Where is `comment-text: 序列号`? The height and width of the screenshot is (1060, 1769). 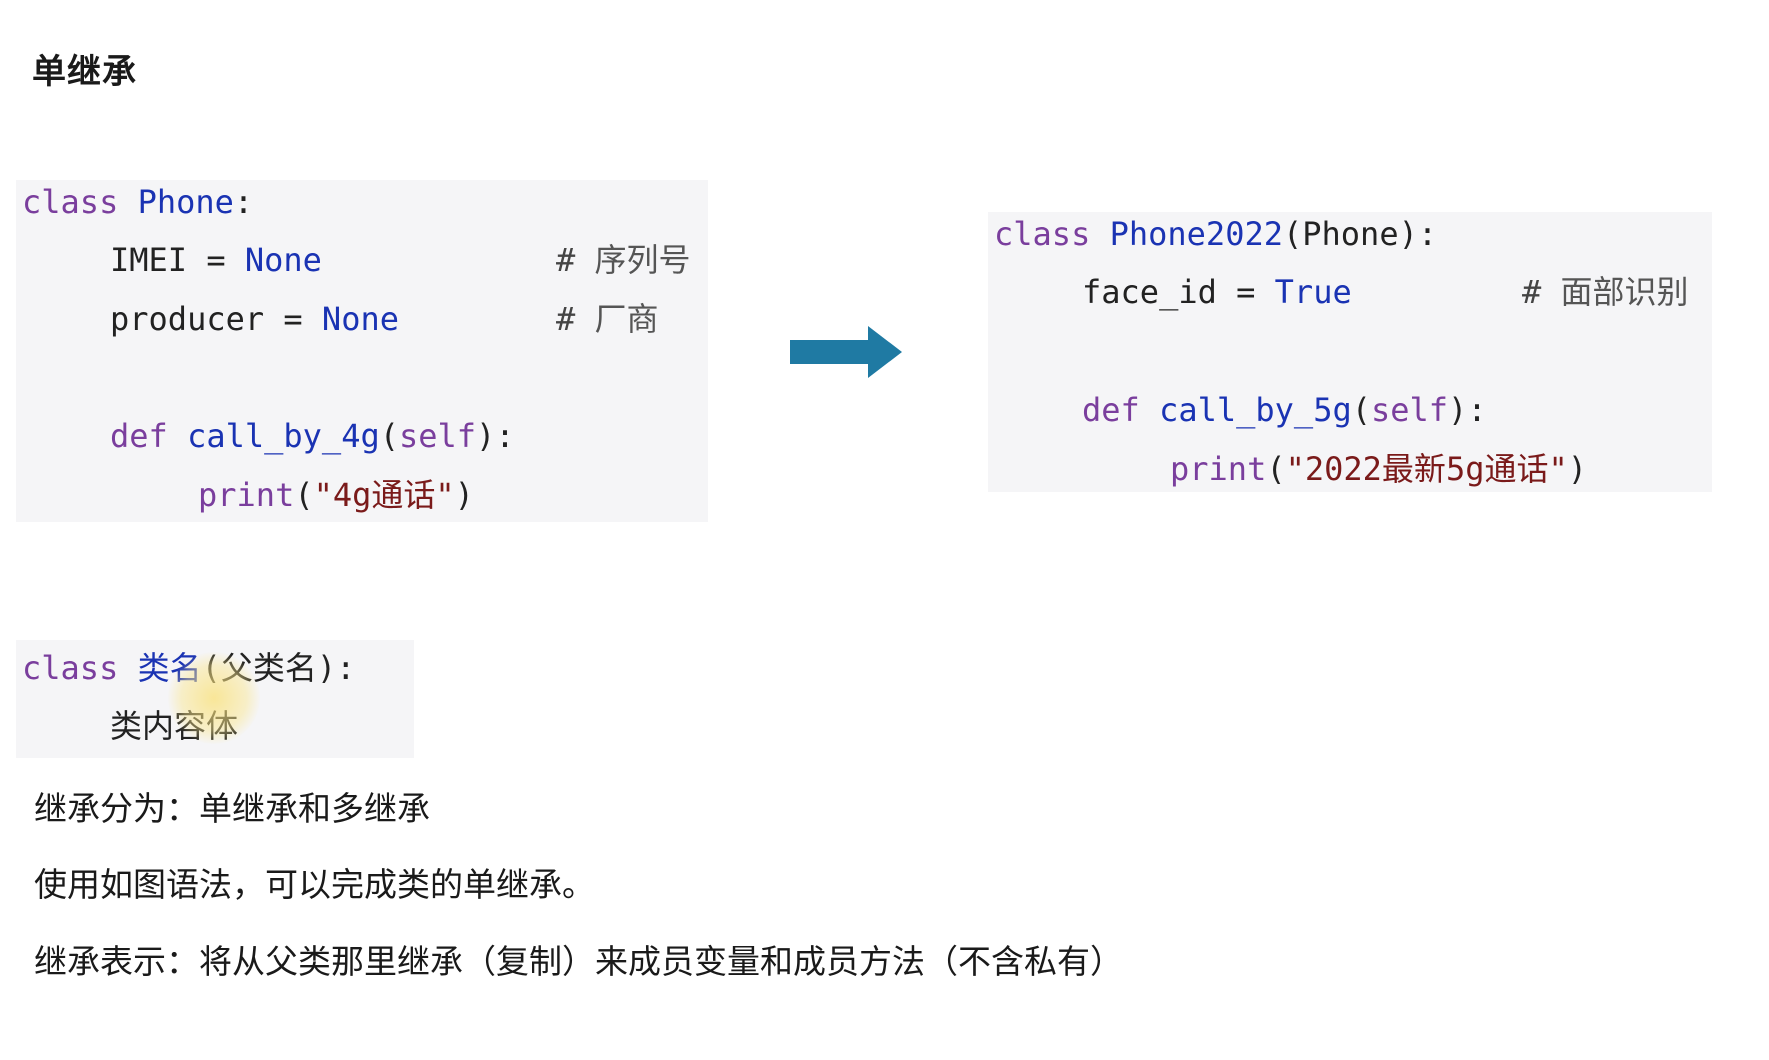 comment-text: 序列号 is located at coordinates (642, 260).